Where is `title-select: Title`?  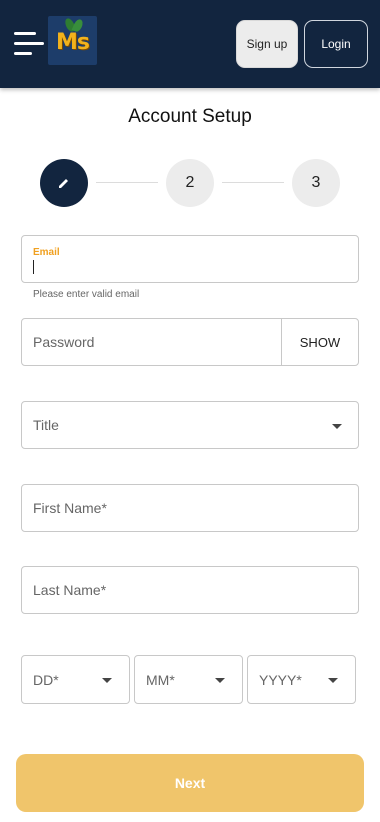
title-select: Title is located at coordinates (190, 425).